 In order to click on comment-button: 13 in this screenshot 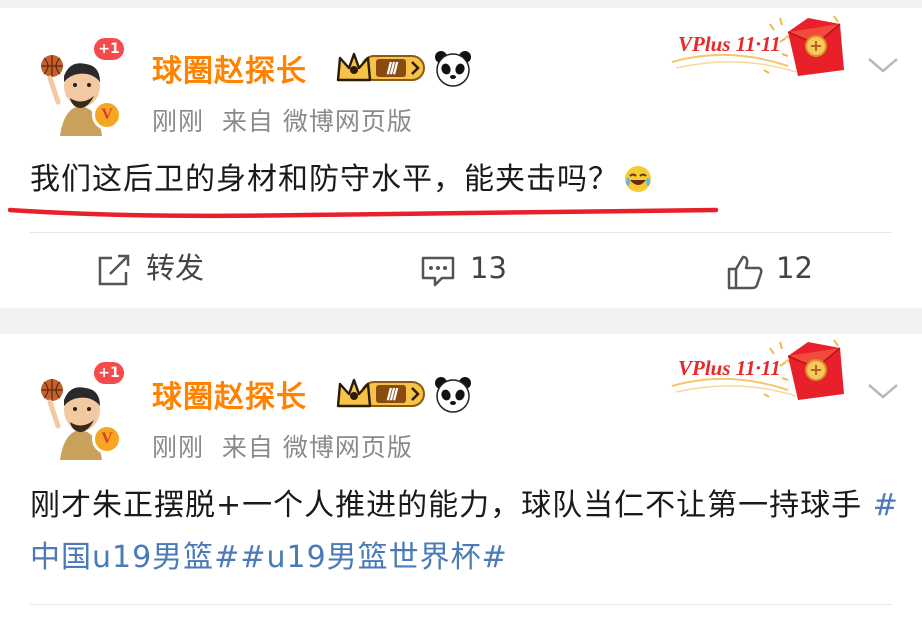, I will do `click(480, 270)`.